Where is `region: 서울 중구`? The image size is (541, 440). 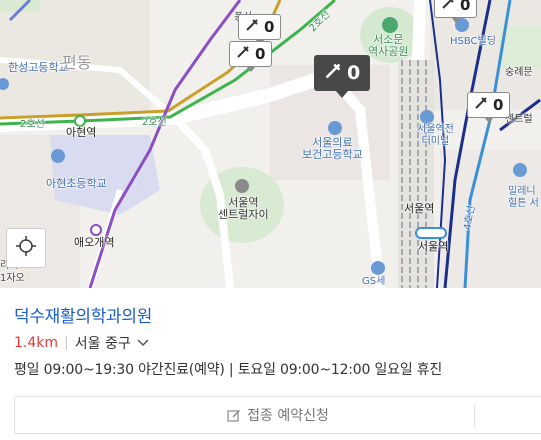
region: 서울 중구 is located at coordinates (102, 344).